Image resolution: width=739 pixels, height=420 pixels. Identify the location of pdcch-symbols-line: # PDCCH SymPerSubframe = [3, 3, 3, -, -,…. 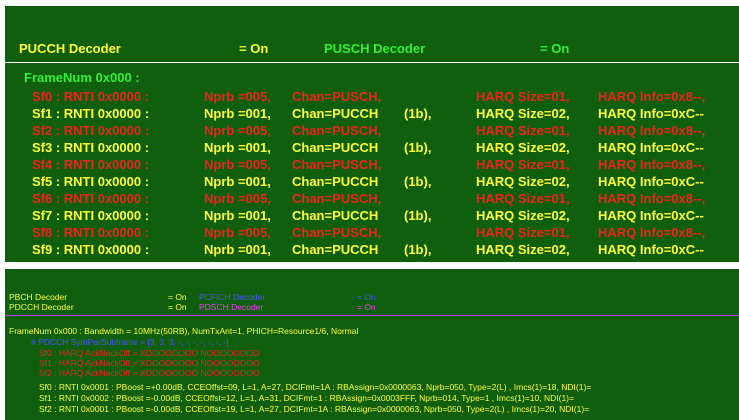
(130, 342).